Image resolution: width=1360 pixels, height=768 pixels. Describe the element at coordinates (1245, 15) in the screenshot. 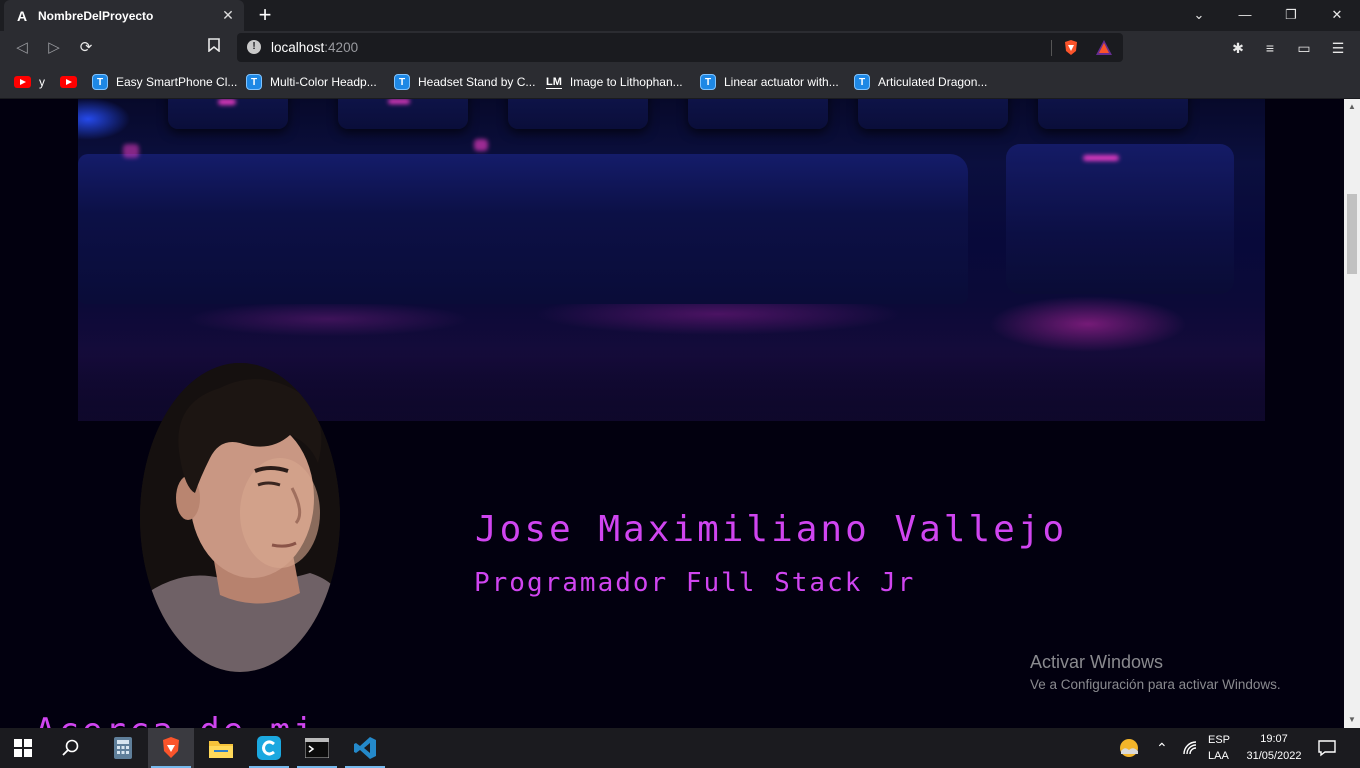

I see `minimize-button: —` at that location.